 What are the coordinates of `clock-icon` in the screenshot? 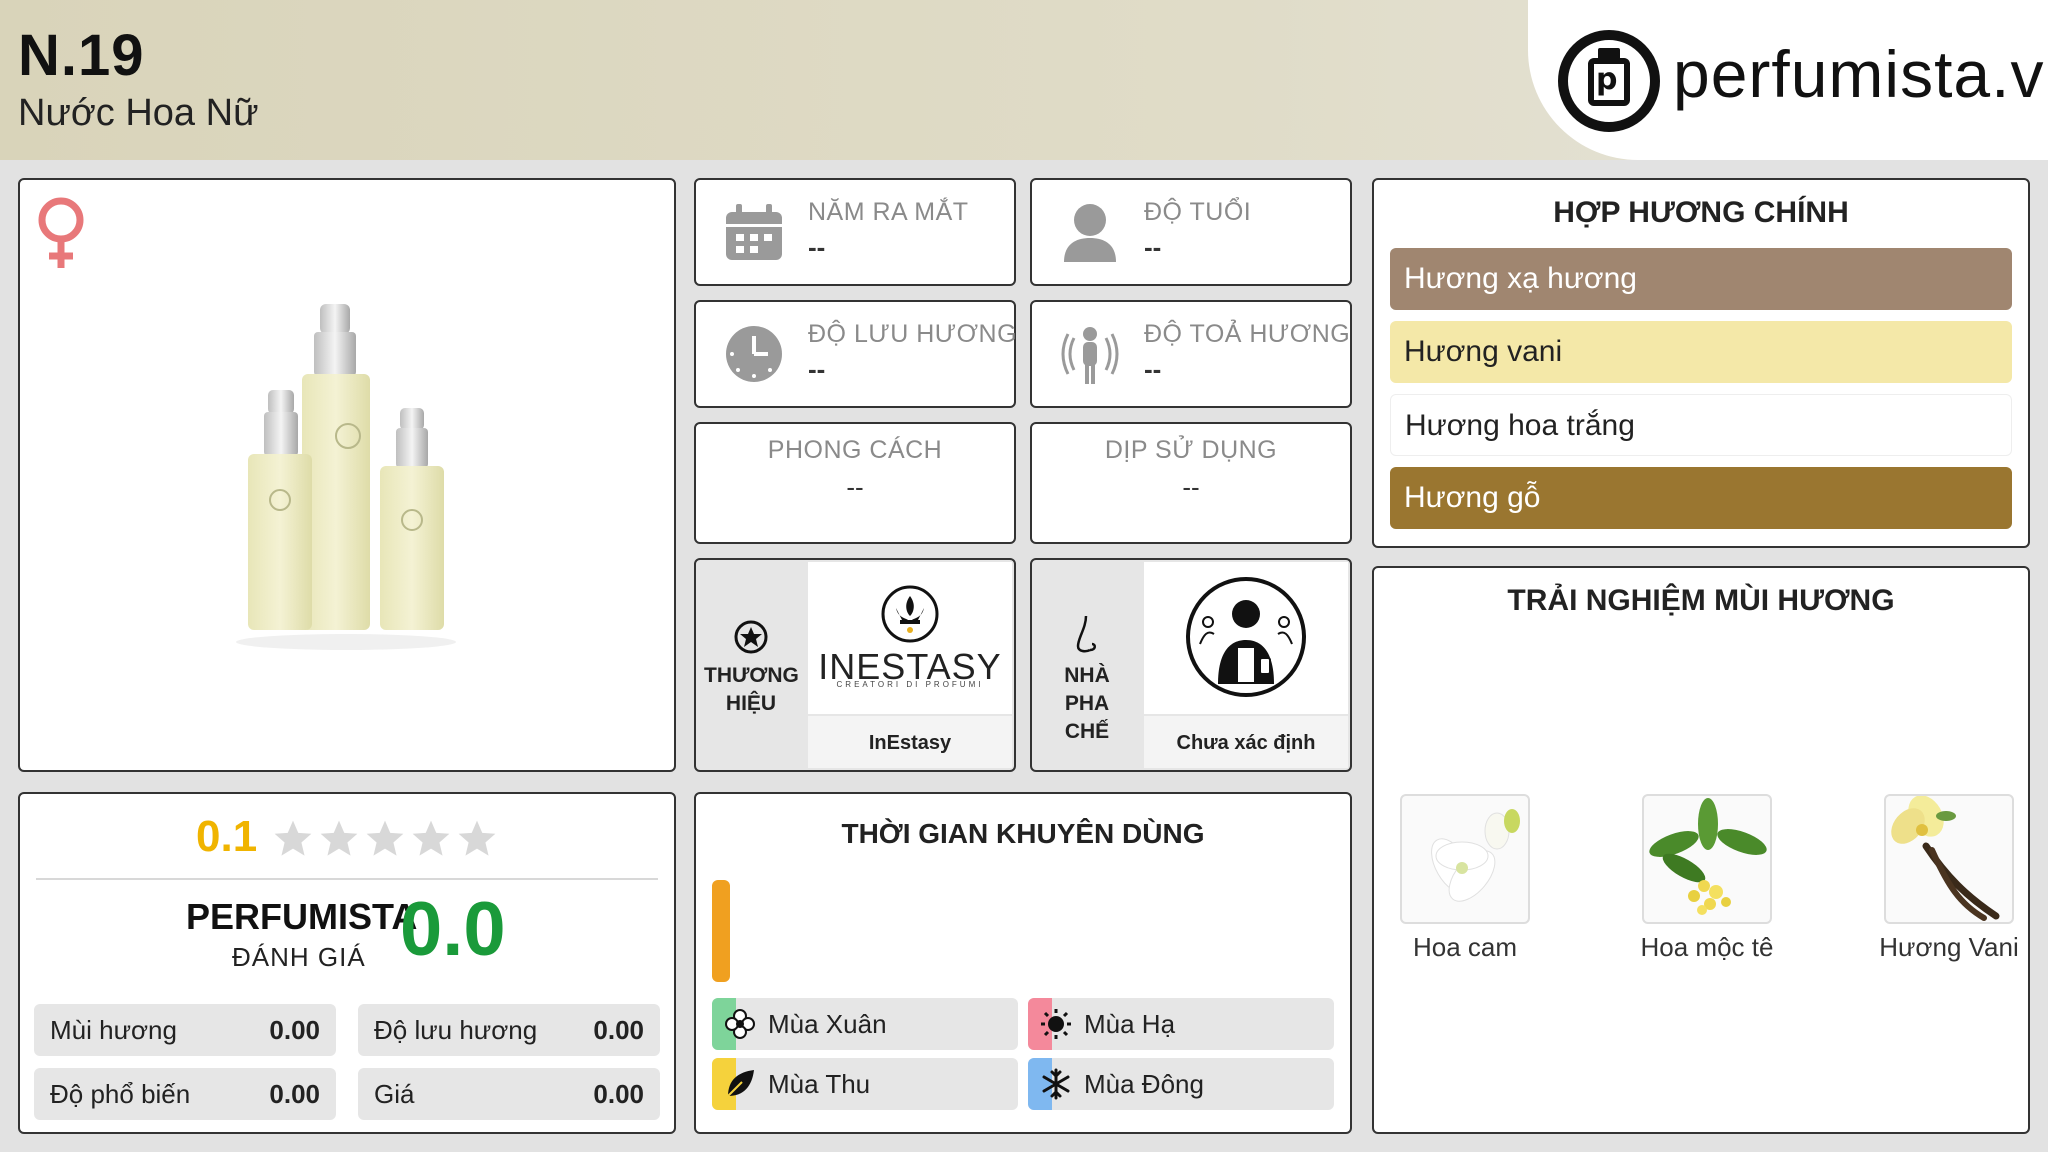 It's located at (754, 354).